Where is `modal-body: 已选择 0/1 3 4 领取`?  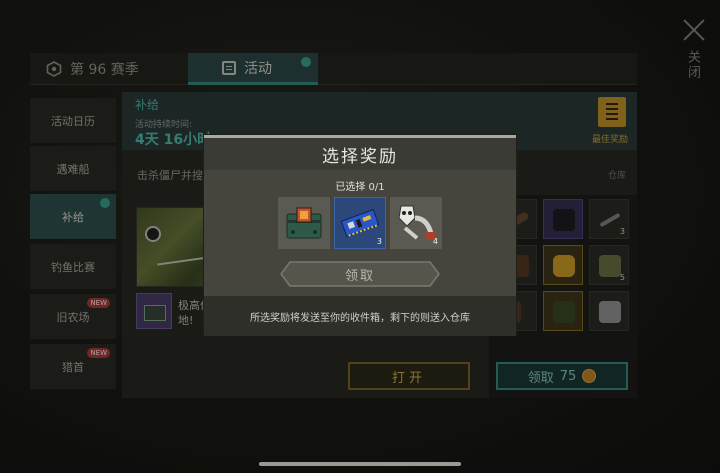
modal-body: 已选择 0/1 3 4 领取 is located at coordinates (360, 233).